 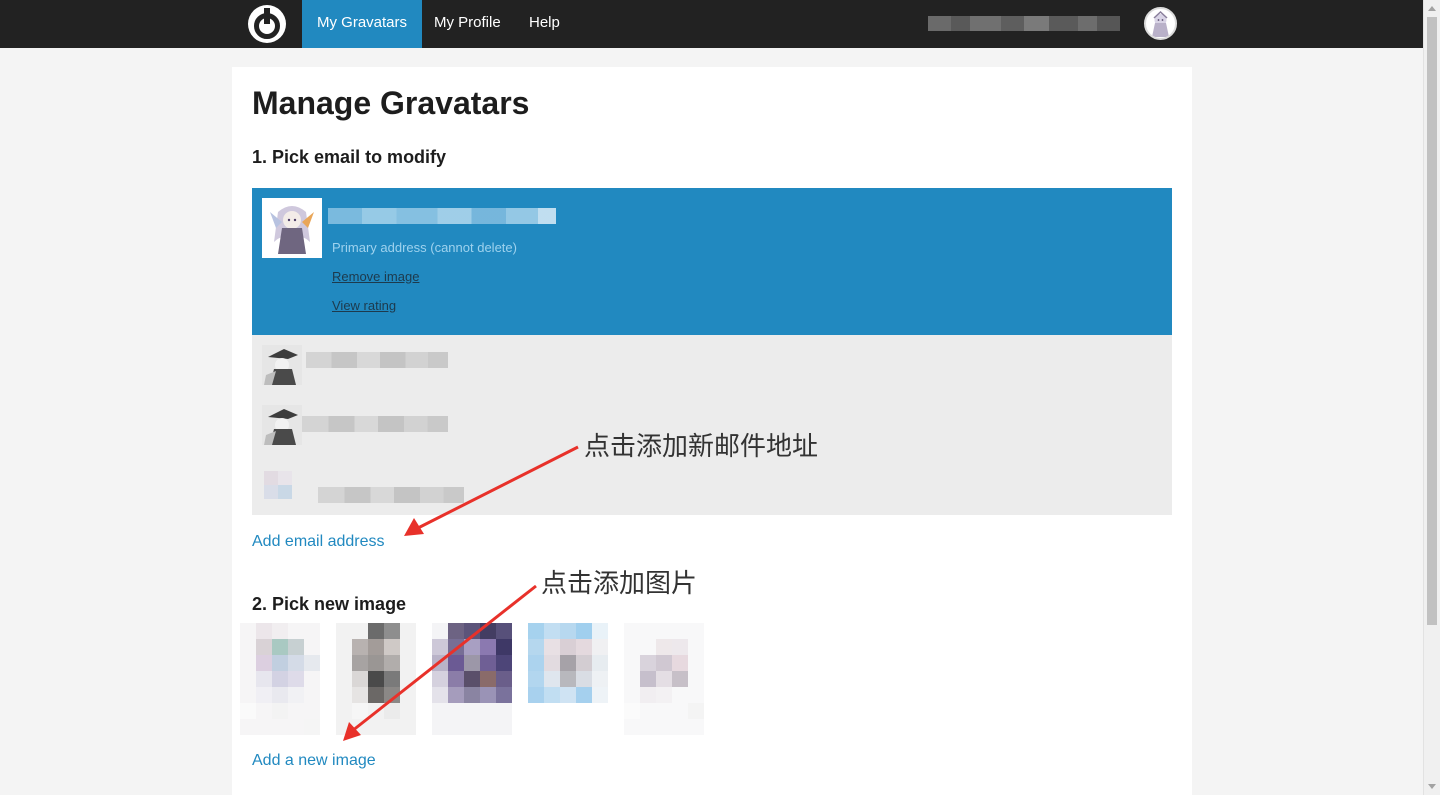 What do you see at coordinates (329, 604) in the screenshot?
I see `section-pick-image-title: 2. Pick new image` at bounding box center [329, 604].